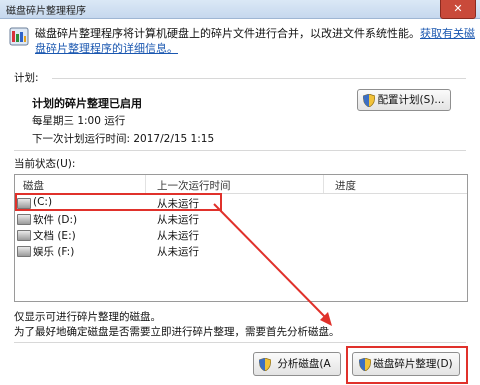  I want to click on defrag-logo-icon, so click(19, 36).